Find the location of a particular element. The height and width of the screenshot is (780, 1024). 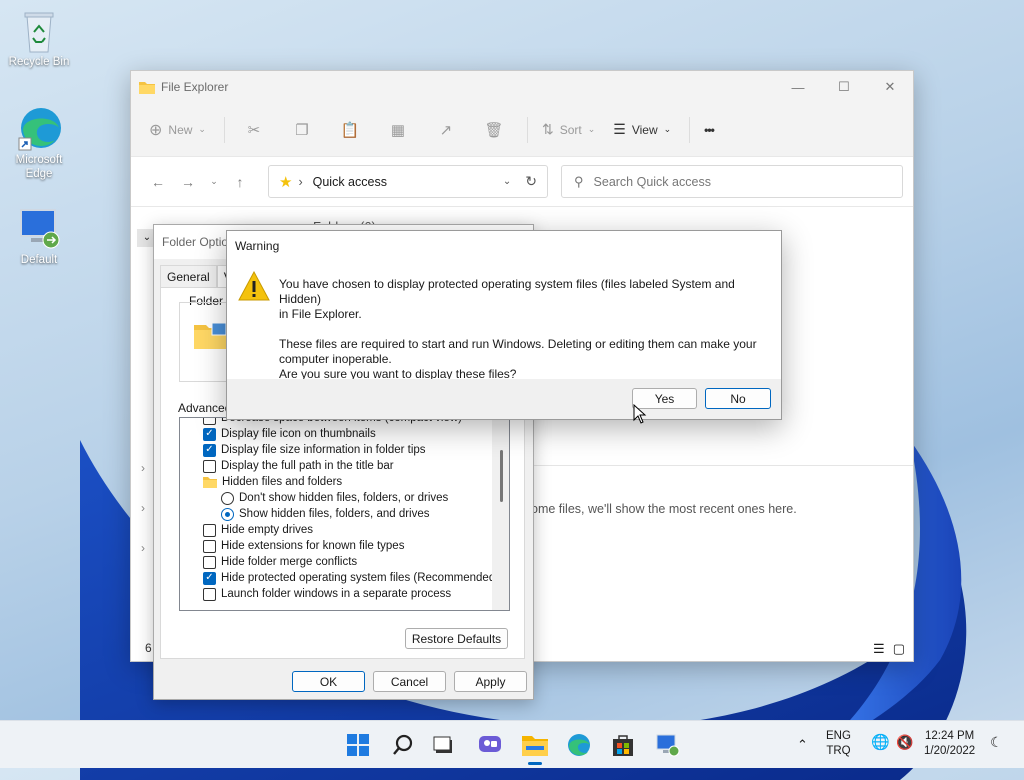

windows-logo-icon is located at coordinates (358, 745).